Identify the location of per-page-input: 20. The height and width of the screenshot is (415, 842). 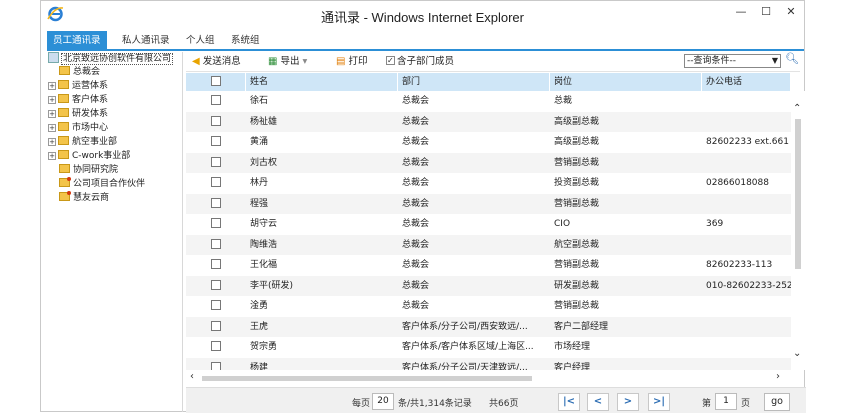
(383, 401).